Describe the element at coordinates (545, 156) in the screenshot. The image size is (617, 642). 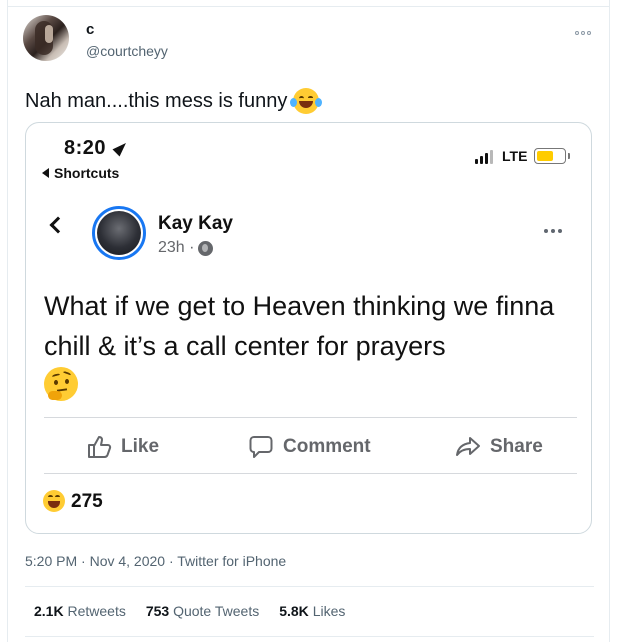
I see `battery-level-fill` at that location.